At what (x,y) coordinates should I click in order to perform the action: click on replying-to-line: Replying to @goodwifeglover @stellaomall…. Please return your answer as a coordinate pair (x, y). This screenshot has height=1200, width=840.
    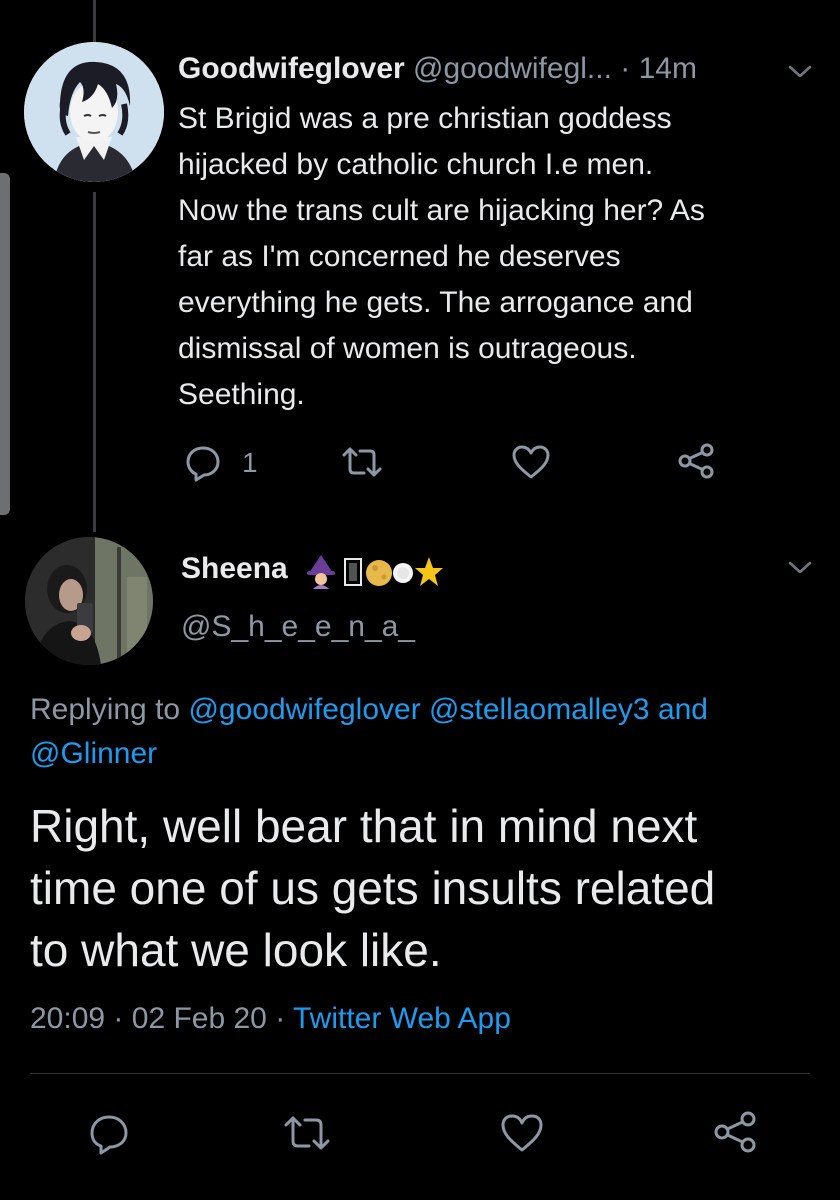
    Looking at the image, I should click on (425, 732).